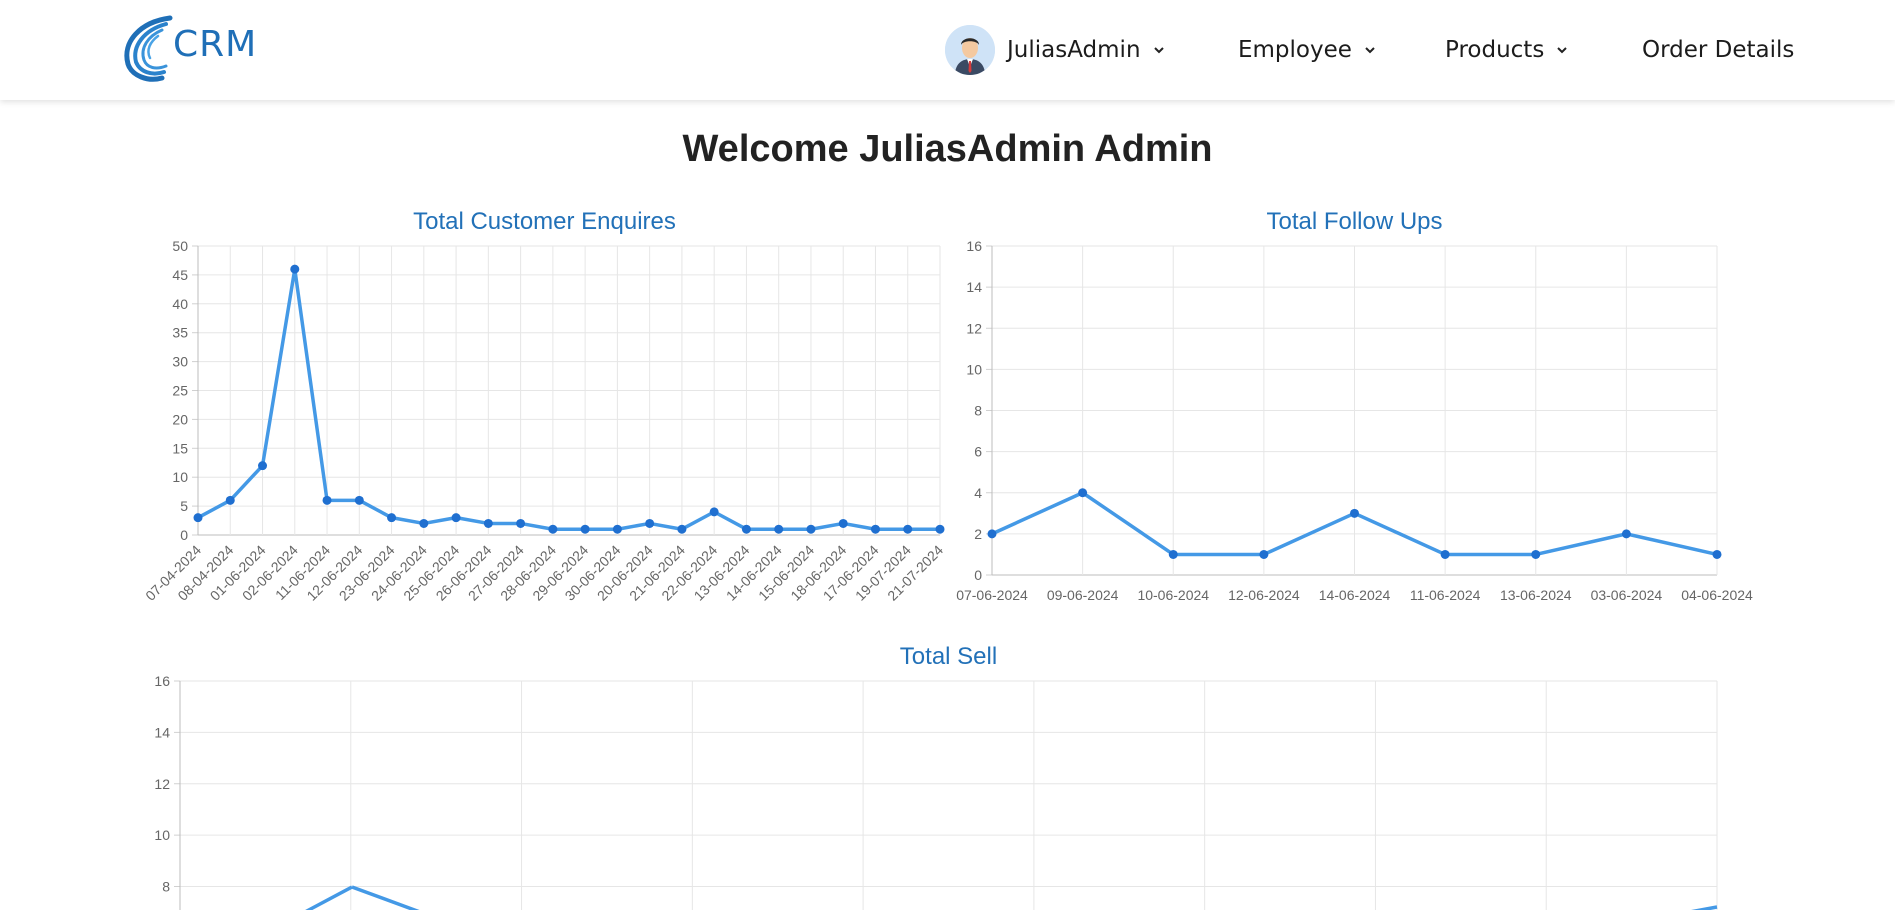  Describe the element at coordinates (1295, 50) in the screenshot. I see `nav-employee-label: Employee` at that location.